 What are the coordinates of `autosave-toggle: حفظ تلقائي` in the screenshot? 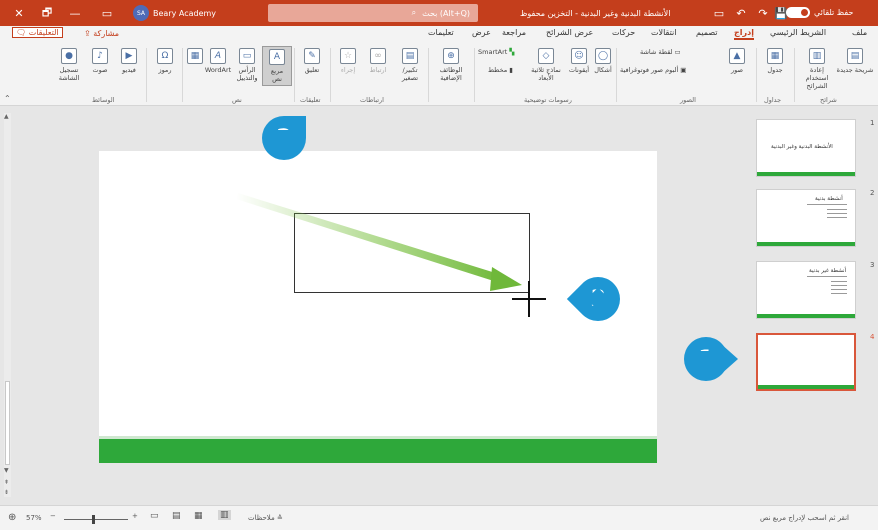 It's located at (819, 12).